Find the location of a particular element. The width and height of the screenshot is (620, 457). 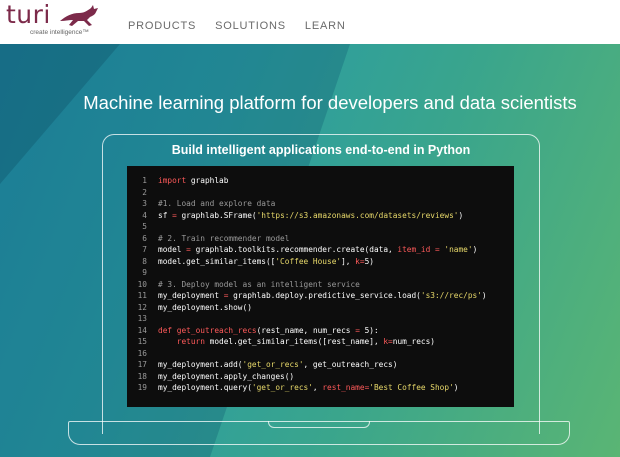

code-token: my_deployment.show() is located at coordinates (205, 307).